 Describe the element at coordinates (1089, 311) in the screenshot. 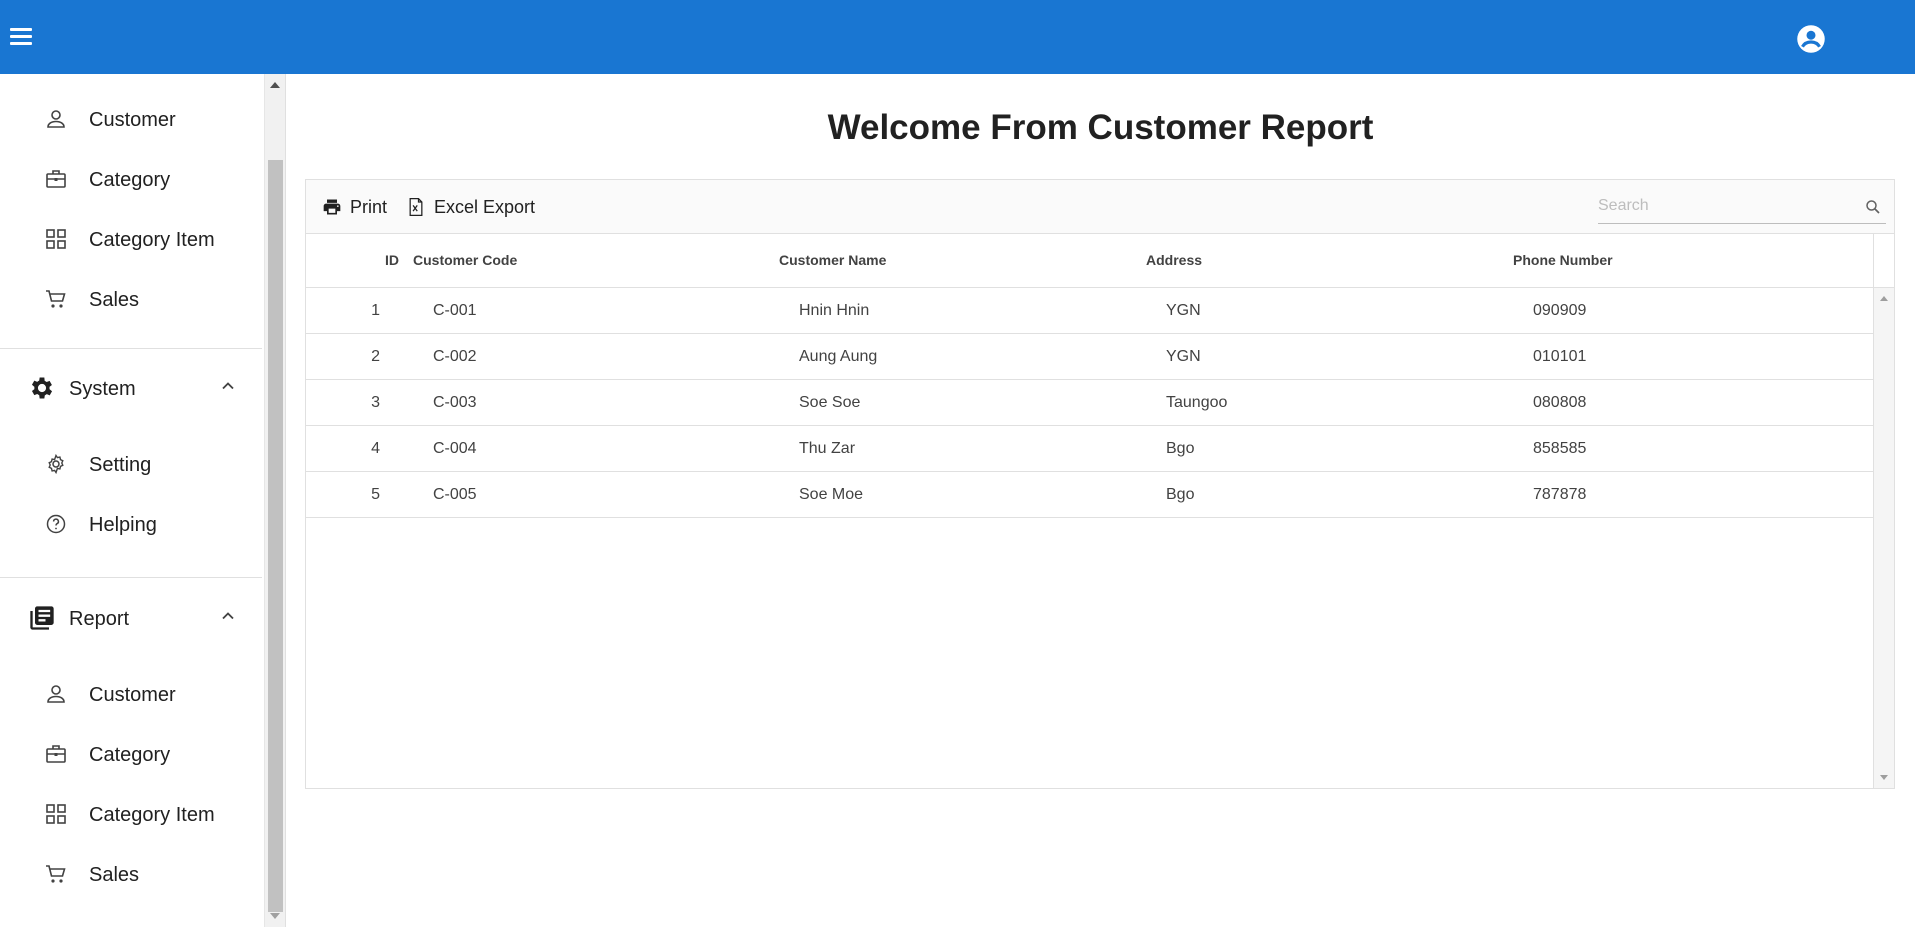

I see `table-row: 1 C-001 Hnin Hnin YGN 090909` at that location.